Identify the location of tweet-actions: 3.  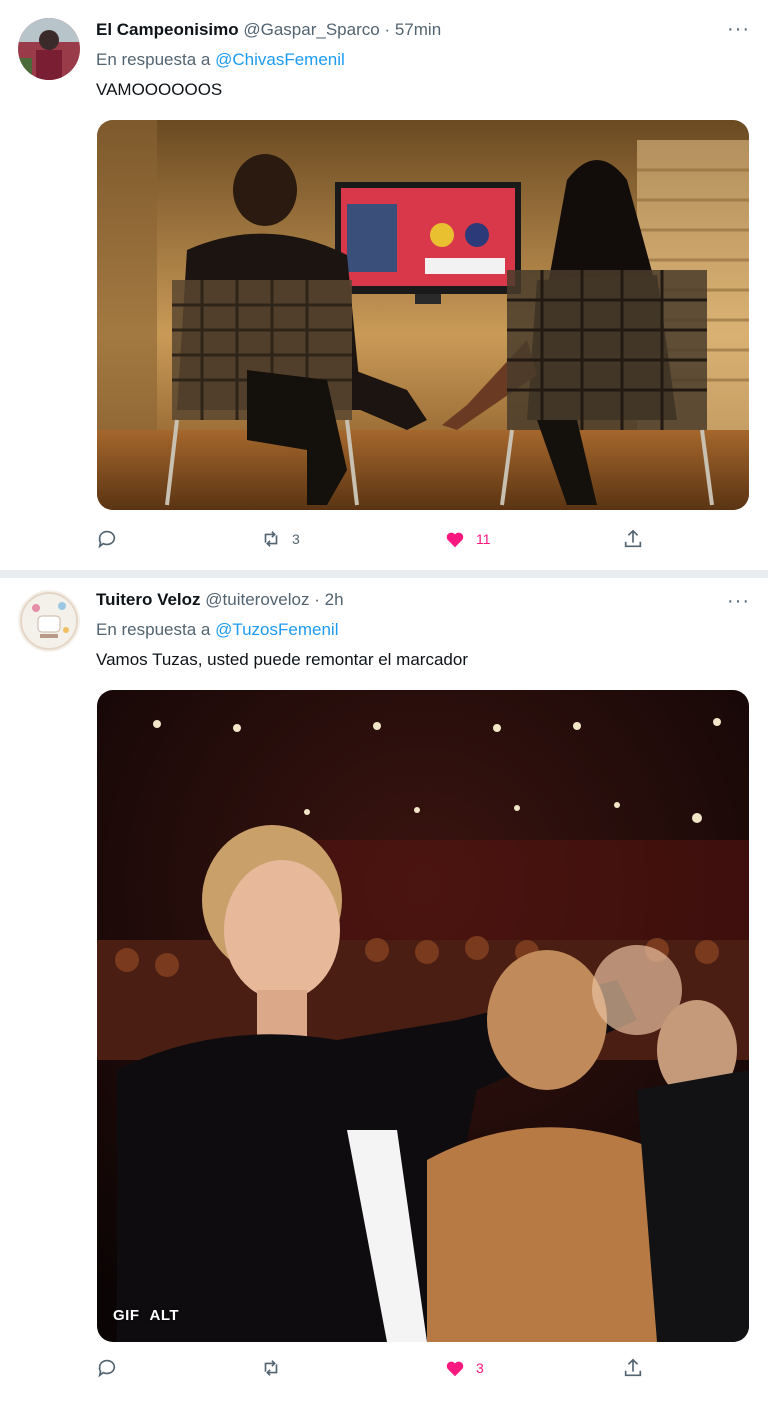
(376, 1372).